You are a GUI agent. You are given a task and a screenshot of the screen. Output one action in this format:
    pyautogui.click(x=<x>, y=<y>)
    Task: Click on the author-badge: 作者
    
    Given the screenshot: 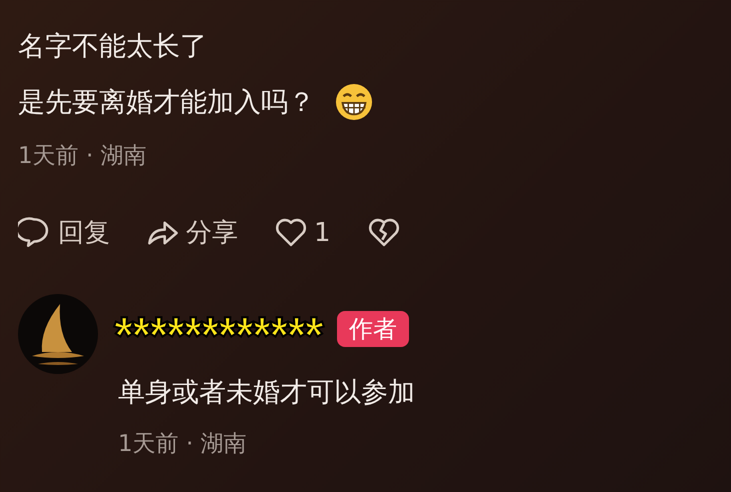 What is the action you would take?
    pyautogui.click(x=372, y=329)
    